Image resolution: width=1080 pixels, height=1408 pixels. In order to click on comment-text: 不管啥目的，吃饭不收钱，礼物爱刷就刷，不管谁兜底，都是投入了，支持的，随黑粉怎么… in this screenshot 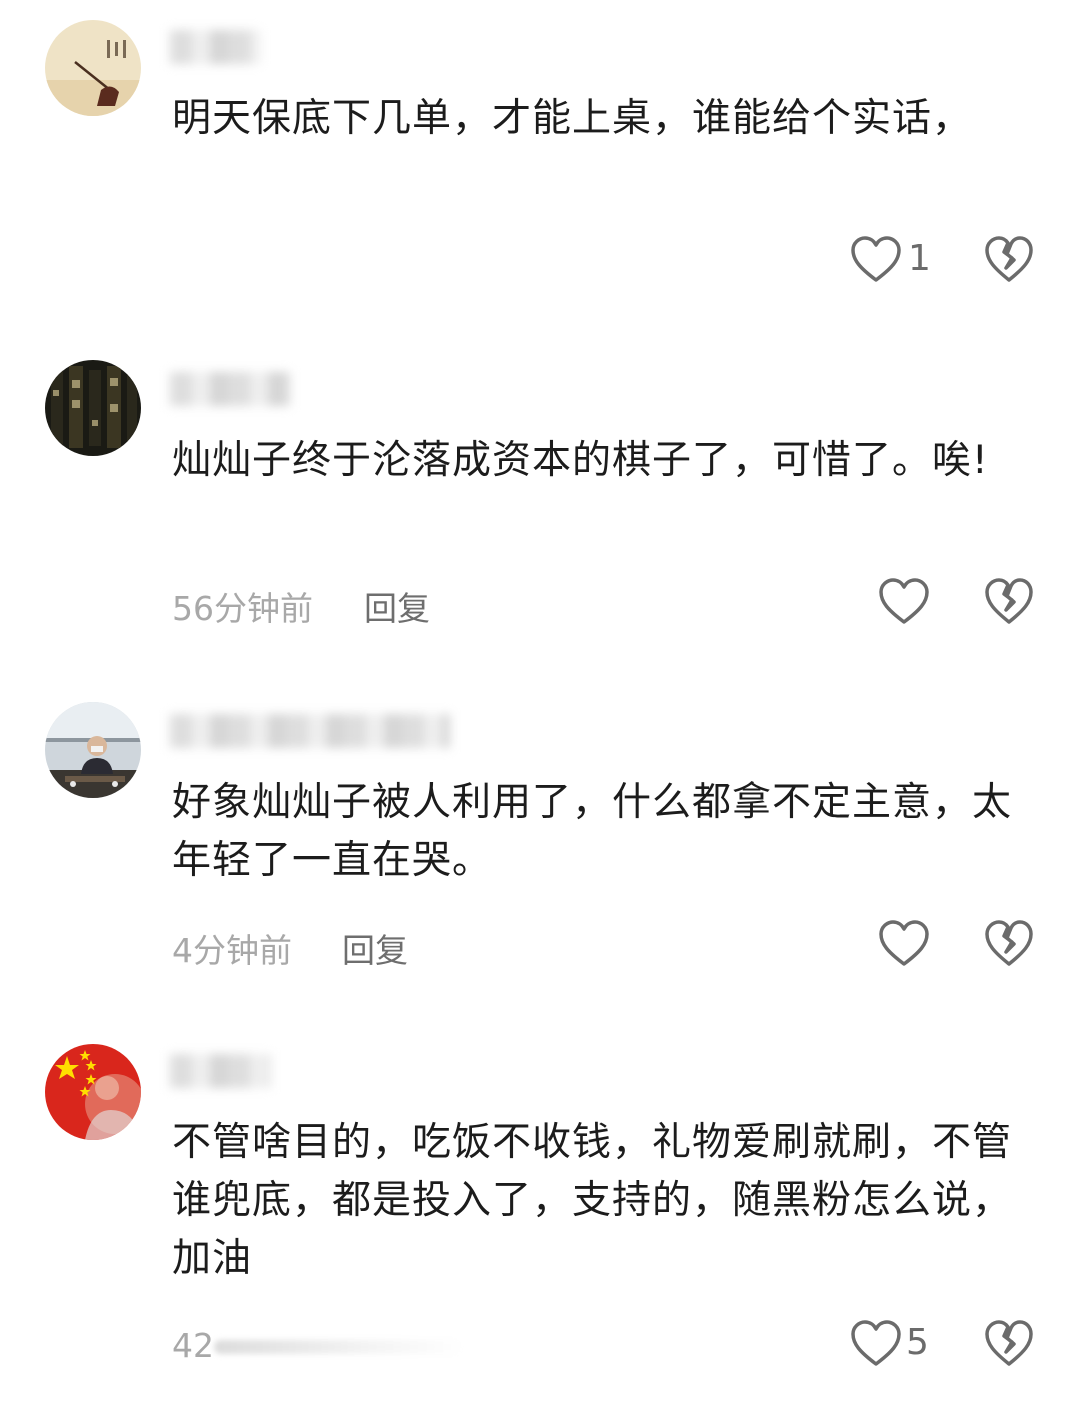, I will do `click(592, 1200)`.